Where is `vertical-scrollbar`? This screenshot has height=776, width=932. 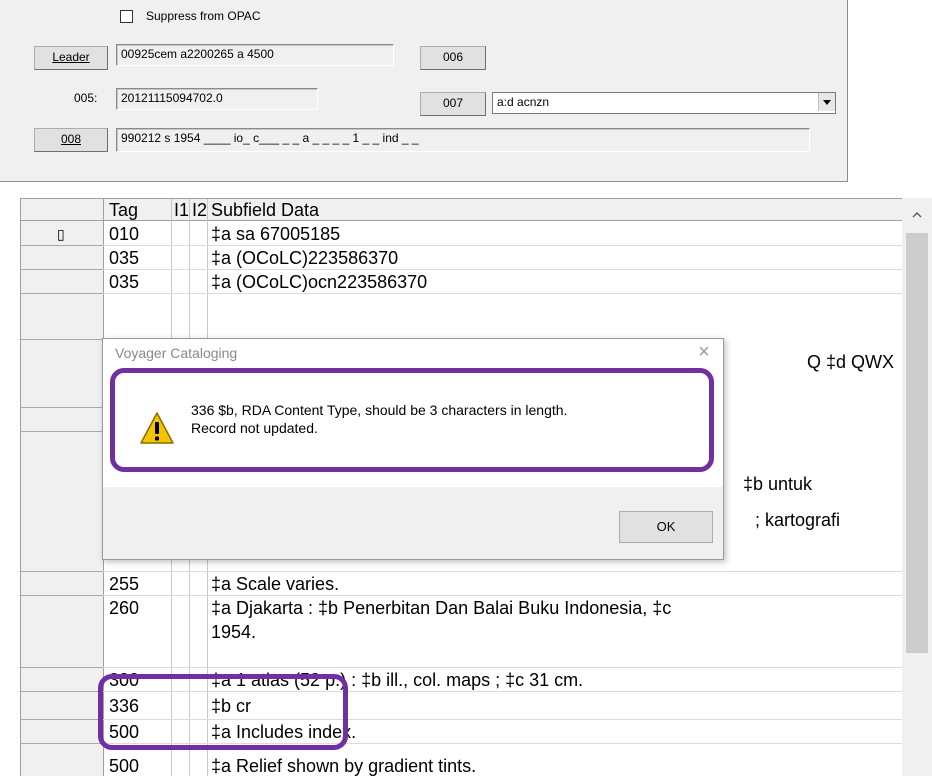
vertical-scrollbar is located at coordinates (917, 487).